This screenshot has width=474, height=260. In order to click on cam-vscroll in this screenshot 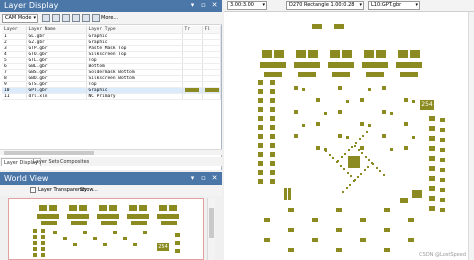, I will do `click(471, 136)`.